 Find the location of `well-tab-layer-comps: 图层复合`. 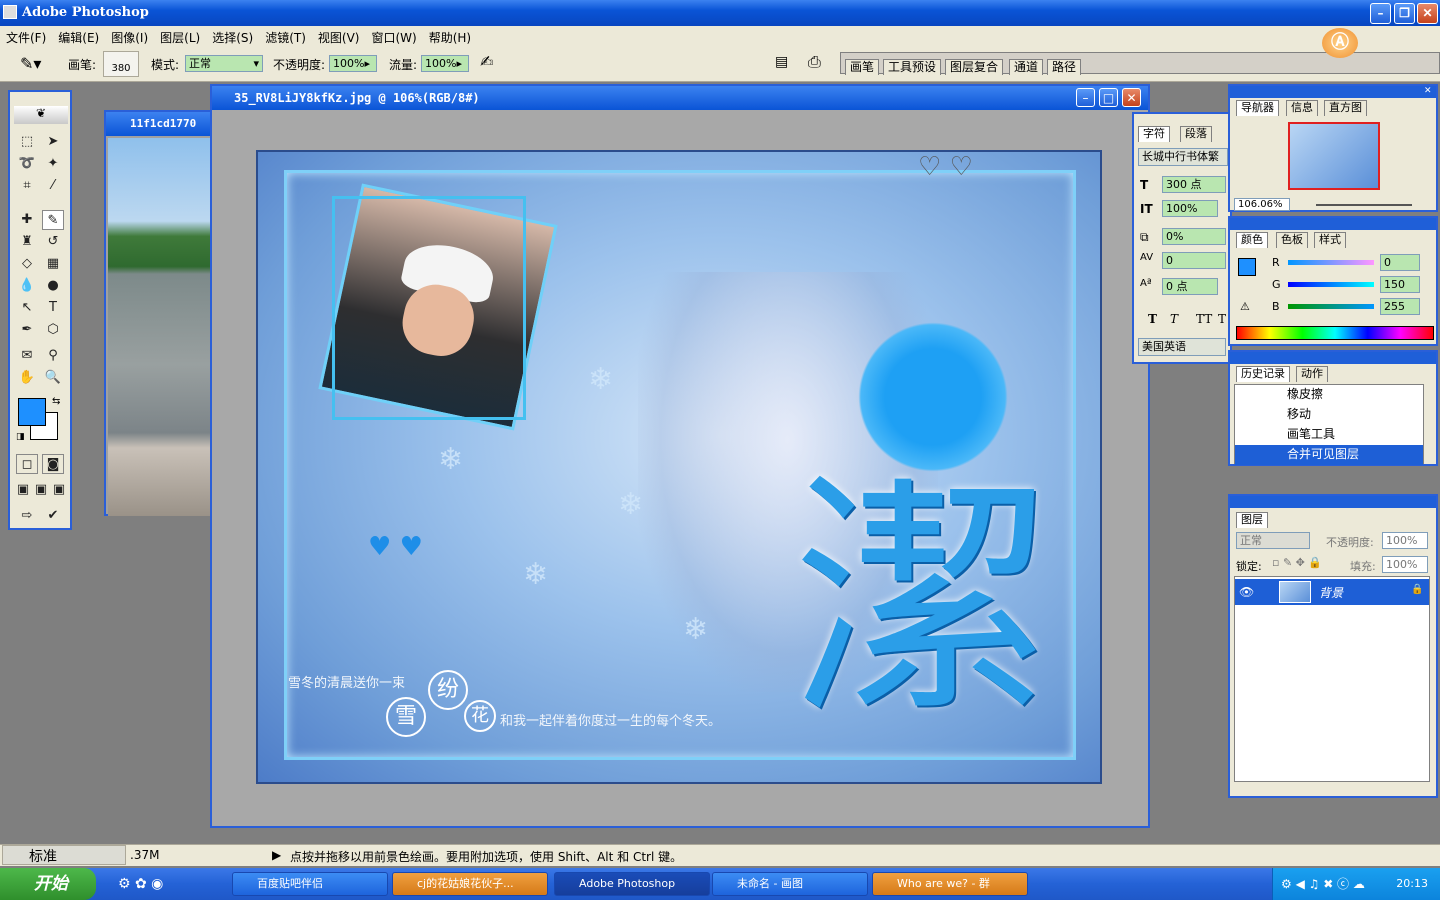

well-tab-layer-comps: 图层复合 is located at coordinates (974, 67).